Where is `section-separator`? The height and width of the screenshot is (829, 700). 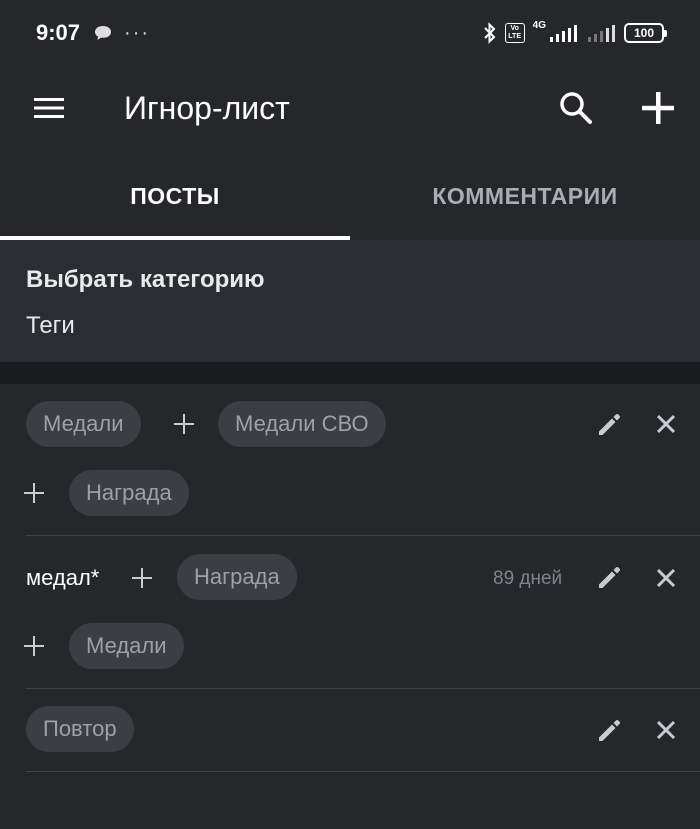
section-separator is located at coordinates (350, 373).